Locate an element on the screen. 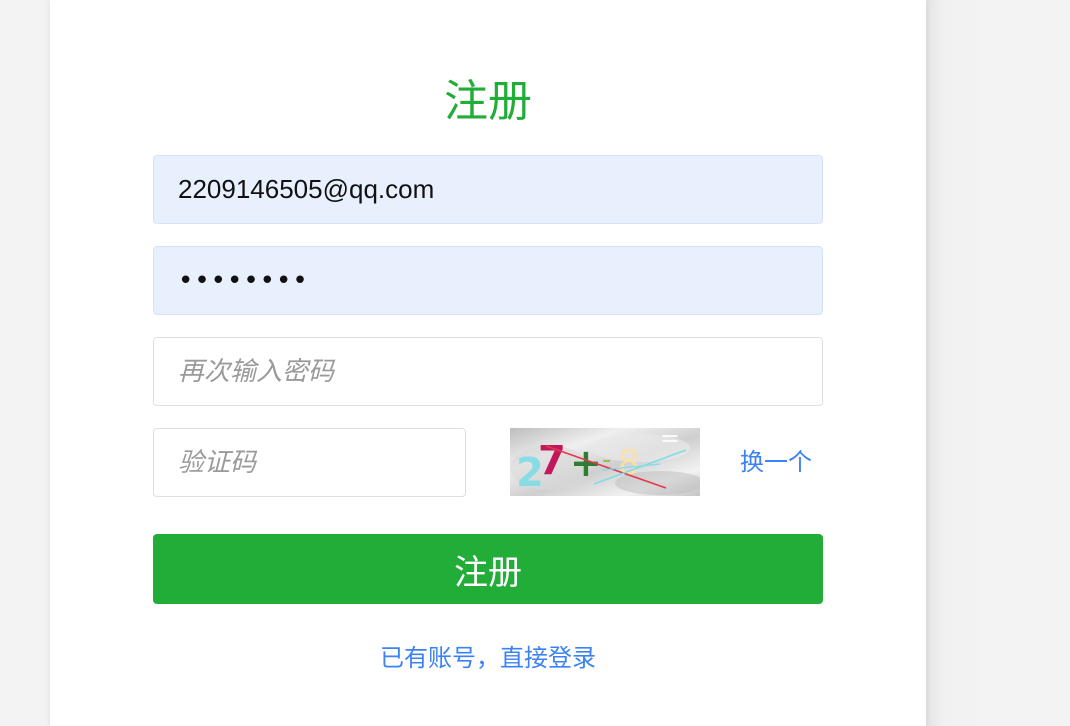  captcha-input is located at coordinates (309, 462).